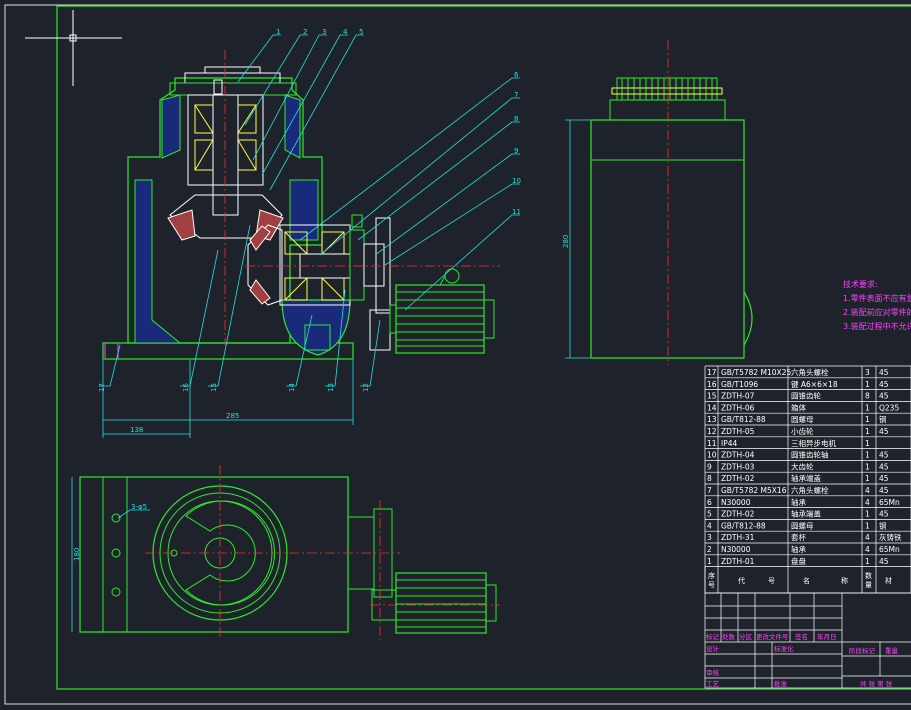  Describe the element at coordinates (136, 430) in the screenshot. I see `dimension-left-width: 138` at that location.